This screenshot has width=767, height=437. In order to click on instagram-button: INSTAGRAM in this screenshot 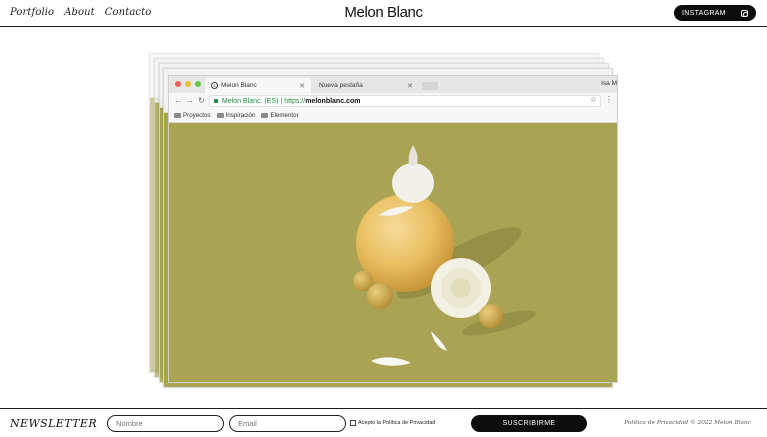, I will do `click(715, 13)`.